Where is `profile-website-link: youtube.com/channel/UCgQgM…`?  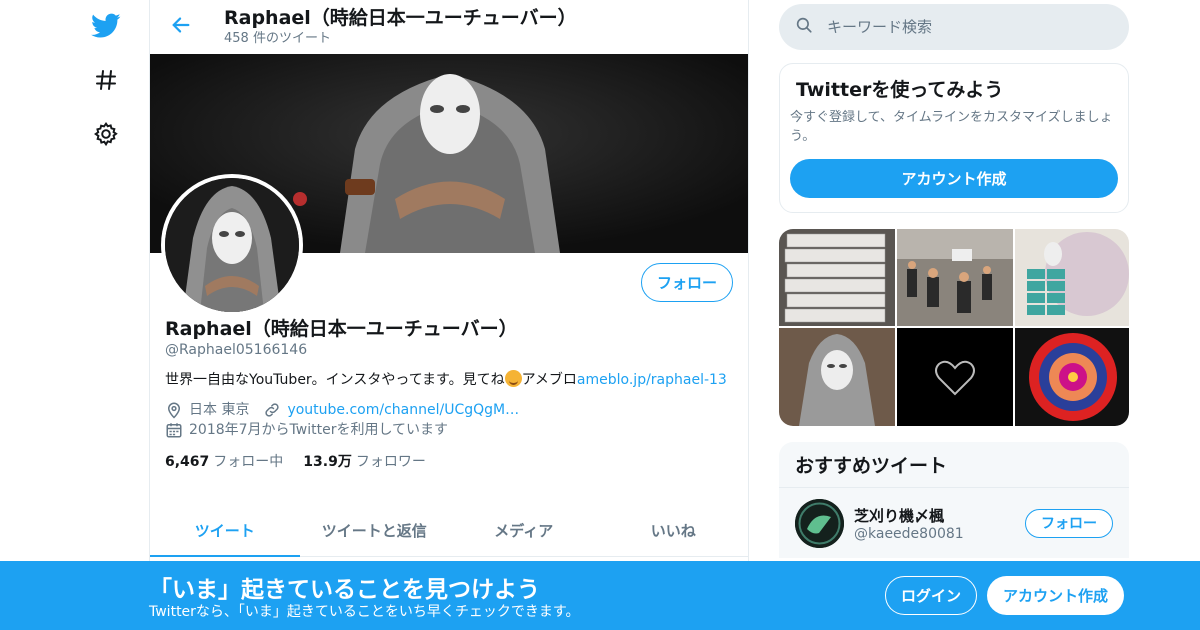
profile-website-link: youtube.com/channel/UCgQgM… is located at coordinates (403, 410).